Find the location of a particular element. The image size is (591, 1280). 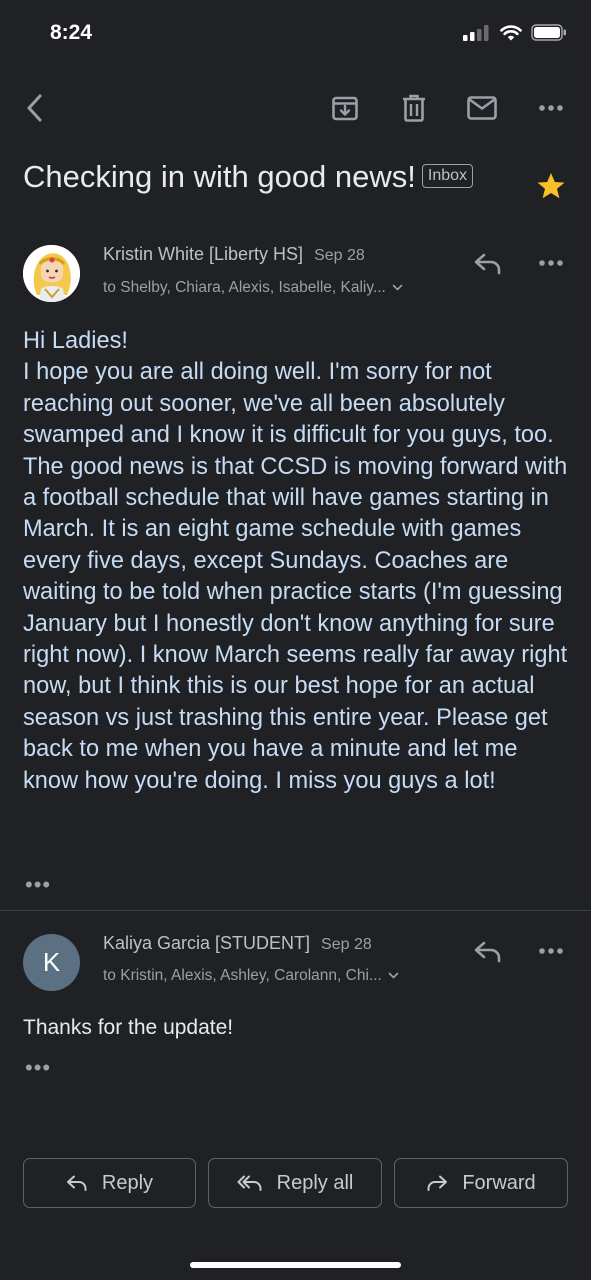

envelope-icon is located at coordinates (482, 108).